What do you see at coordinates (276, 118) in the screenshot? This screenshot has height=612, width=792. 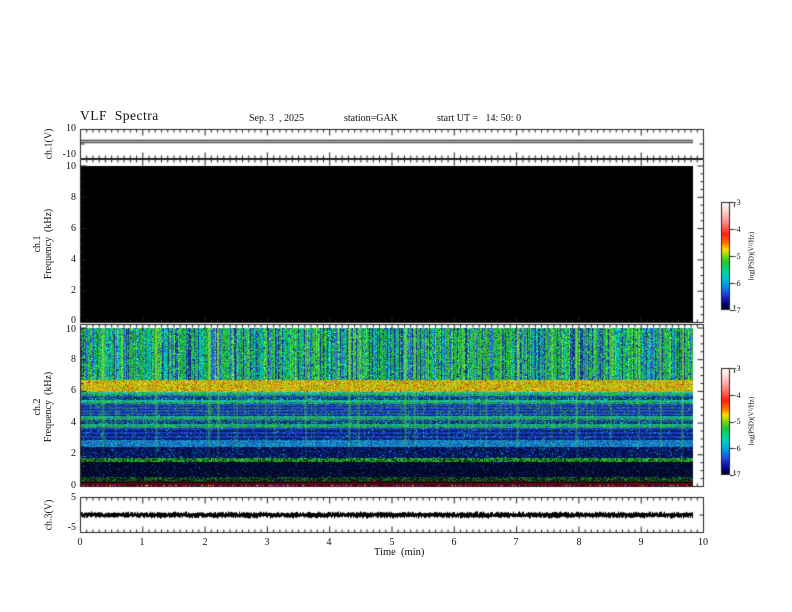 I see `date-label: Sep. 3 , 2025` at bounding box center [276, 118].